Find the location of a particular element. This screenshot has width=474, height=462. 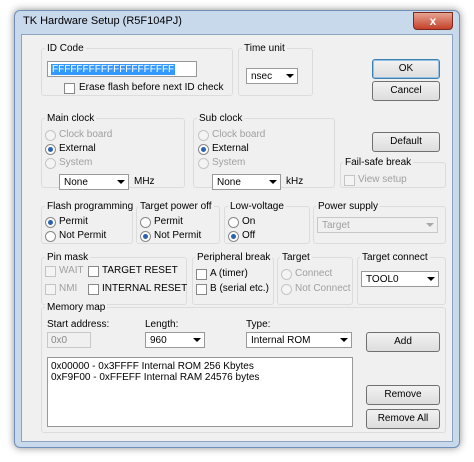

id-code-label: ID Code is located at coordinates (65, 48).